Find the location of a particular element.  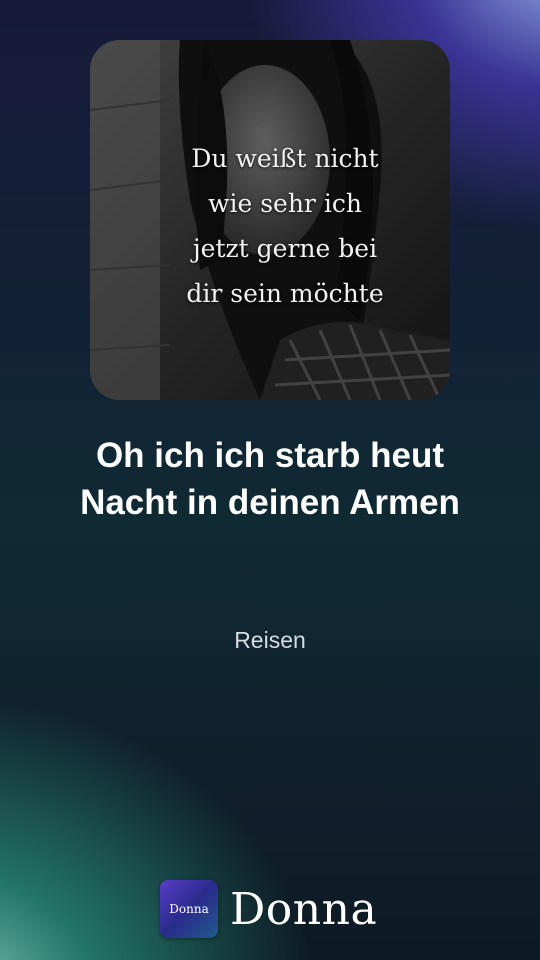

brand-icon-text: Donna is located at coordinates (189, 909).